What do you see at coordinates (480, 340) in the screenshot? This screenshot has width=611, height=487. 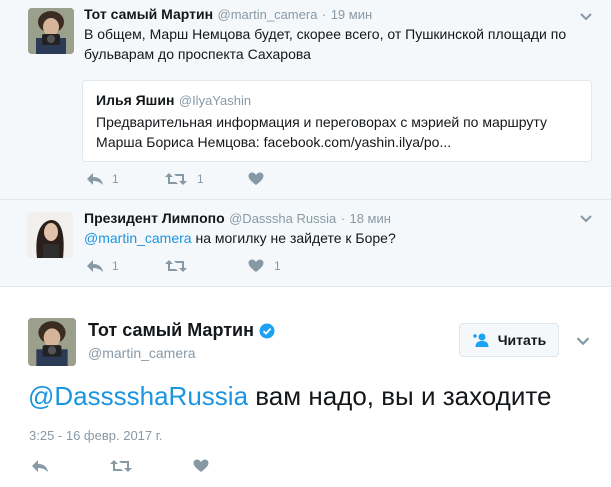 I see `follow-user-icon` at bounding box center [480, 340].